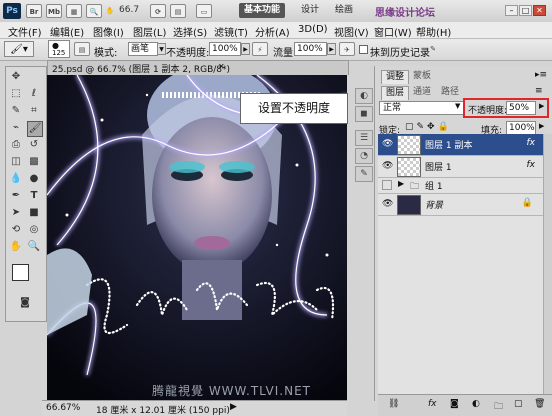  What do you see at coordinates (16, 111) in the screenshot?
I see `quick-select-icon: ✎` at bounding box center [16, 111].